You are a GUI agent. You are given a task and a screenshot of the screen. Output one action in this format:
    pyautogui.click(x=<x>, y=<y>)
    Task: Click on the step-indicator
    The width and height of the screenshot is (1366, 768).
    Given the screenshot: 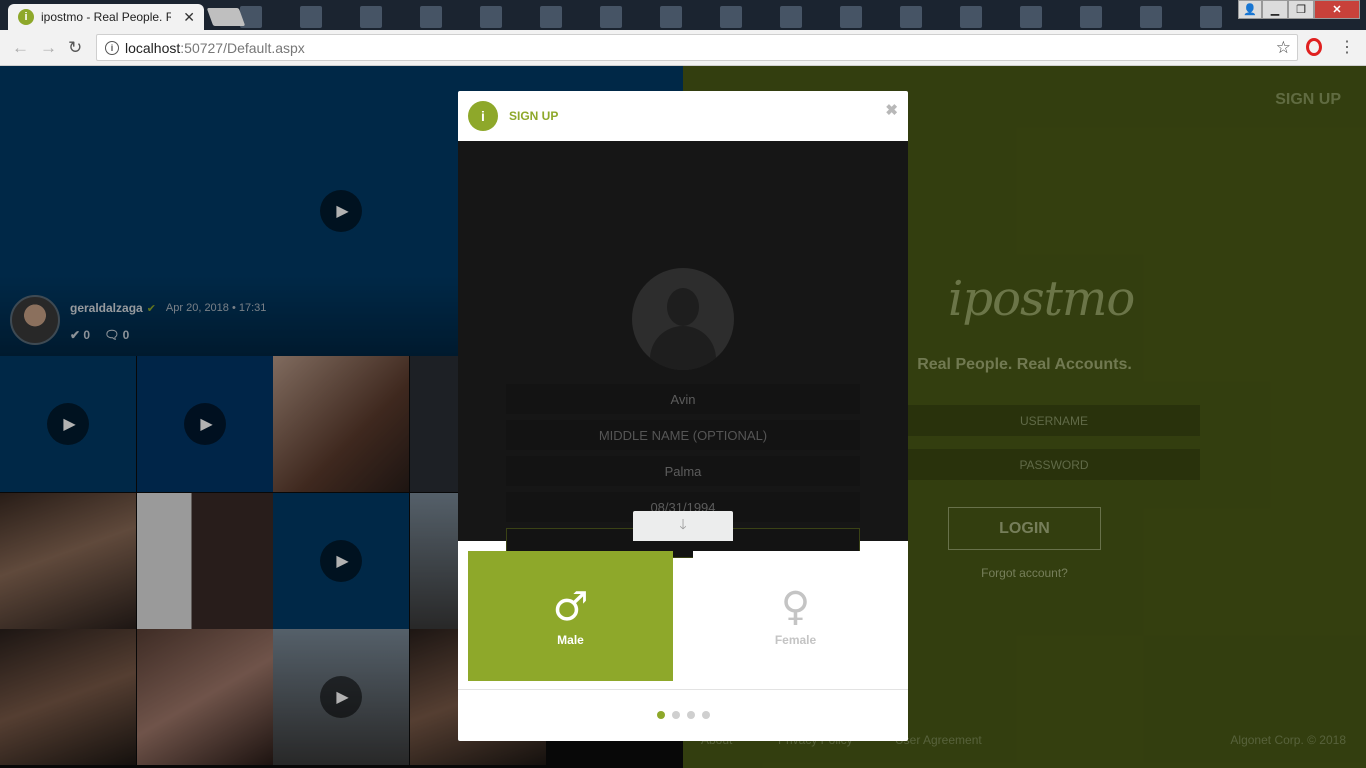 What is the action you would take?
    pyautogui.click(x=683, y=715)
    